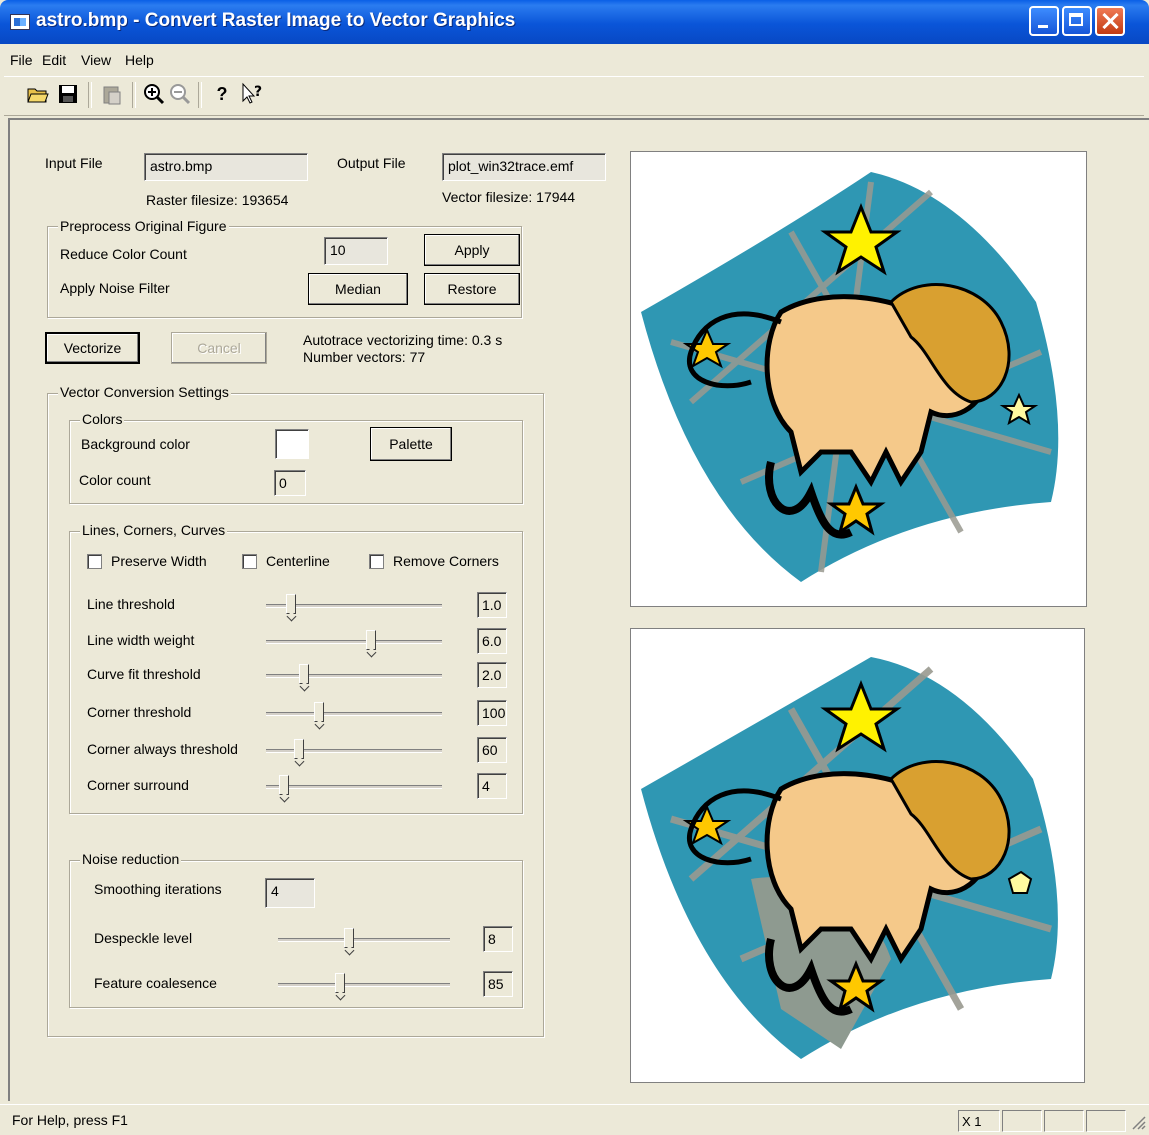 The image size is (1149, 1135). Describe the element at coordinates (131, 604) in the screenshot. I see `line-threshold-label: Line threshold` at that location.